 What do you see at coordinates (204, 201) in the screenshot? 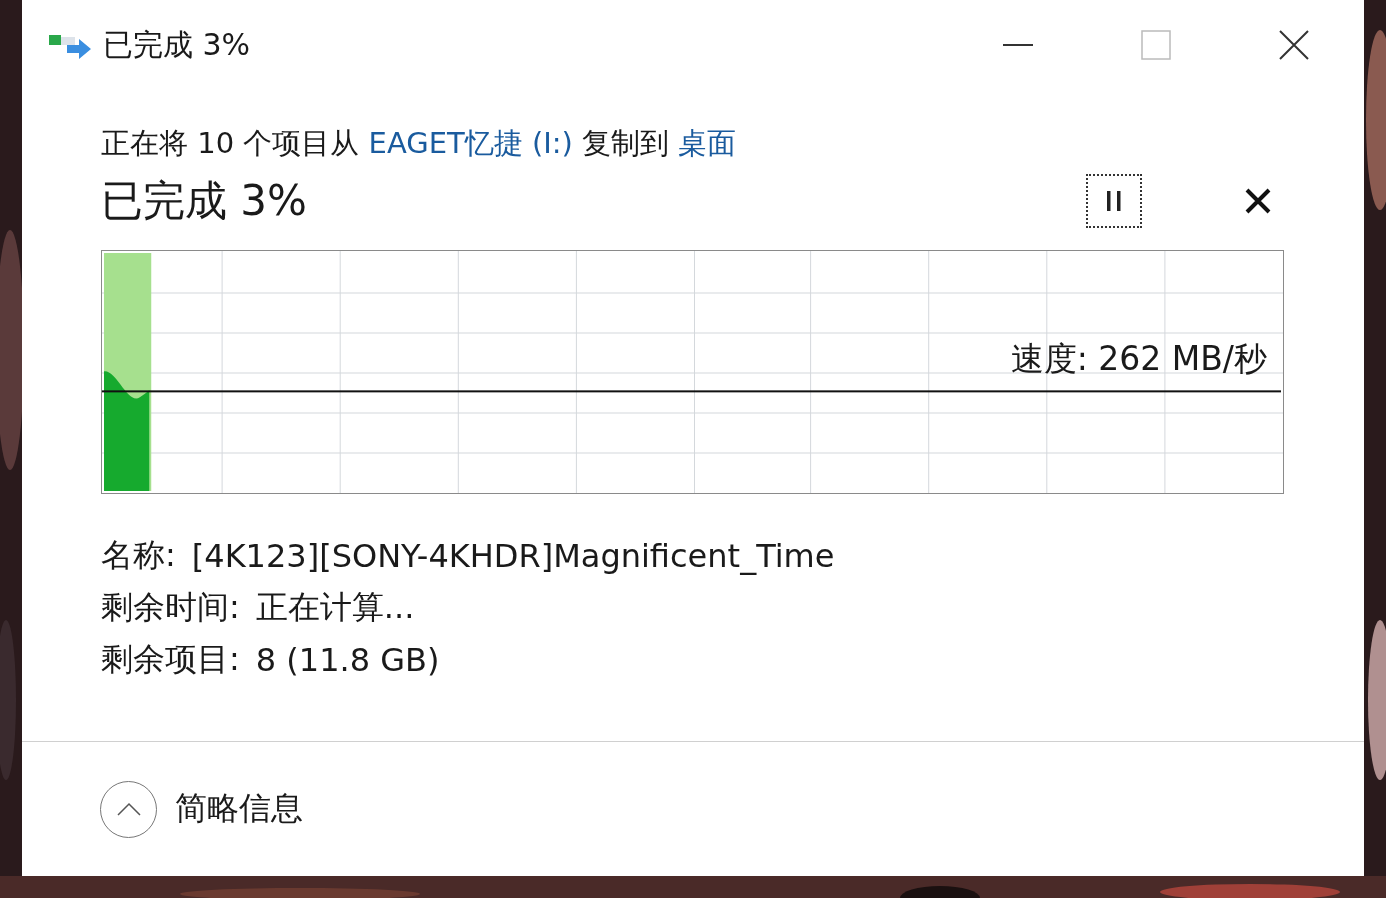
I see `progress-heading: 已完成 3%` at bounding box center [204, 201].